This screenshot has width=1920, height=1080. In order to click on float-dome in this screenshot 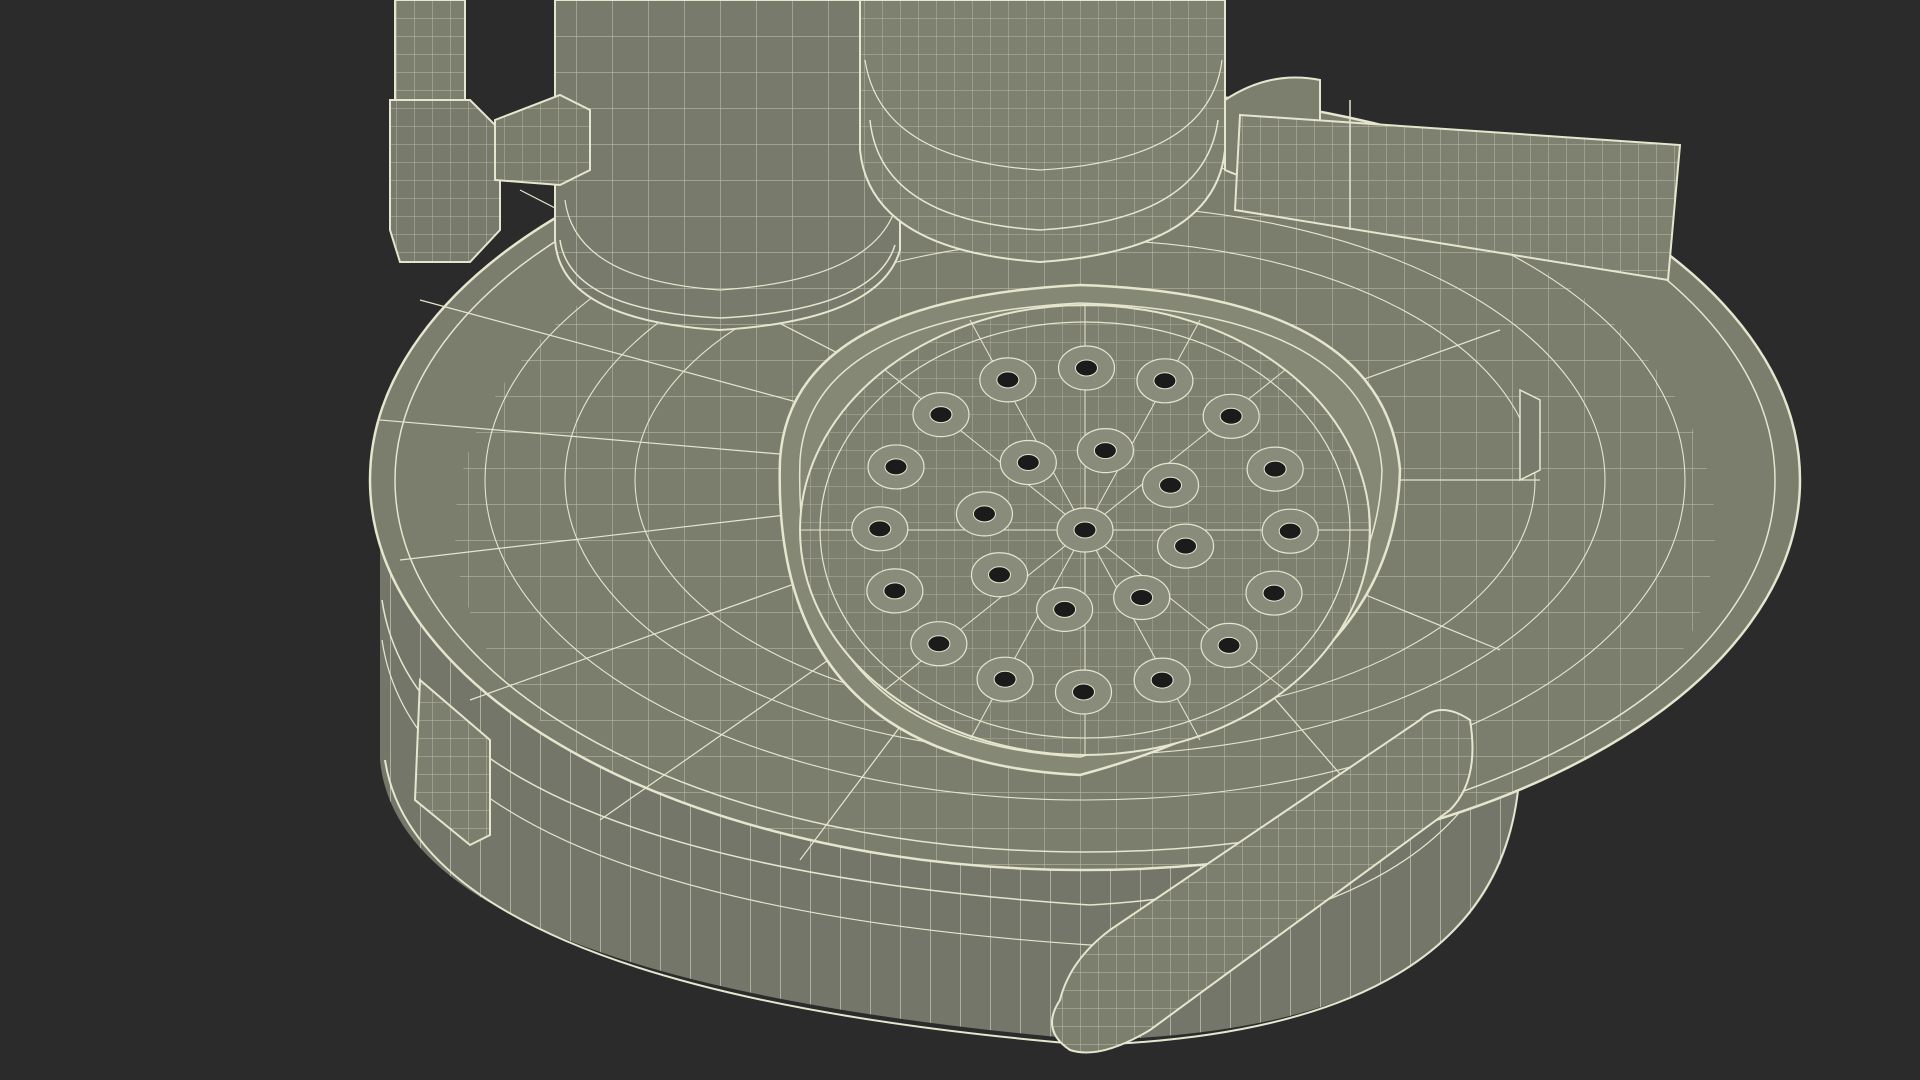, I will do `click(1042, 132)`.